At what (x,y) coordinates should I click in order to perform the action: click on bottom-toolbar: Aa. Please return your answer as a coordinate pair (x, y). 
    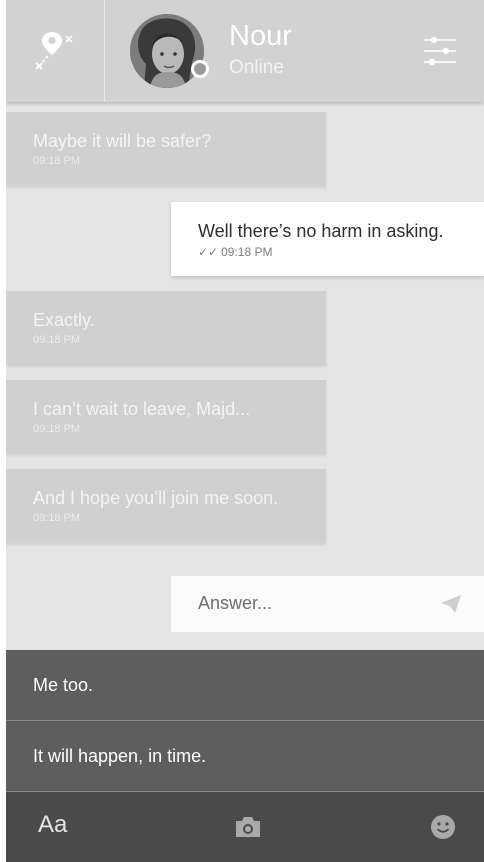
    Looking at the image, I should click on (245, 827).